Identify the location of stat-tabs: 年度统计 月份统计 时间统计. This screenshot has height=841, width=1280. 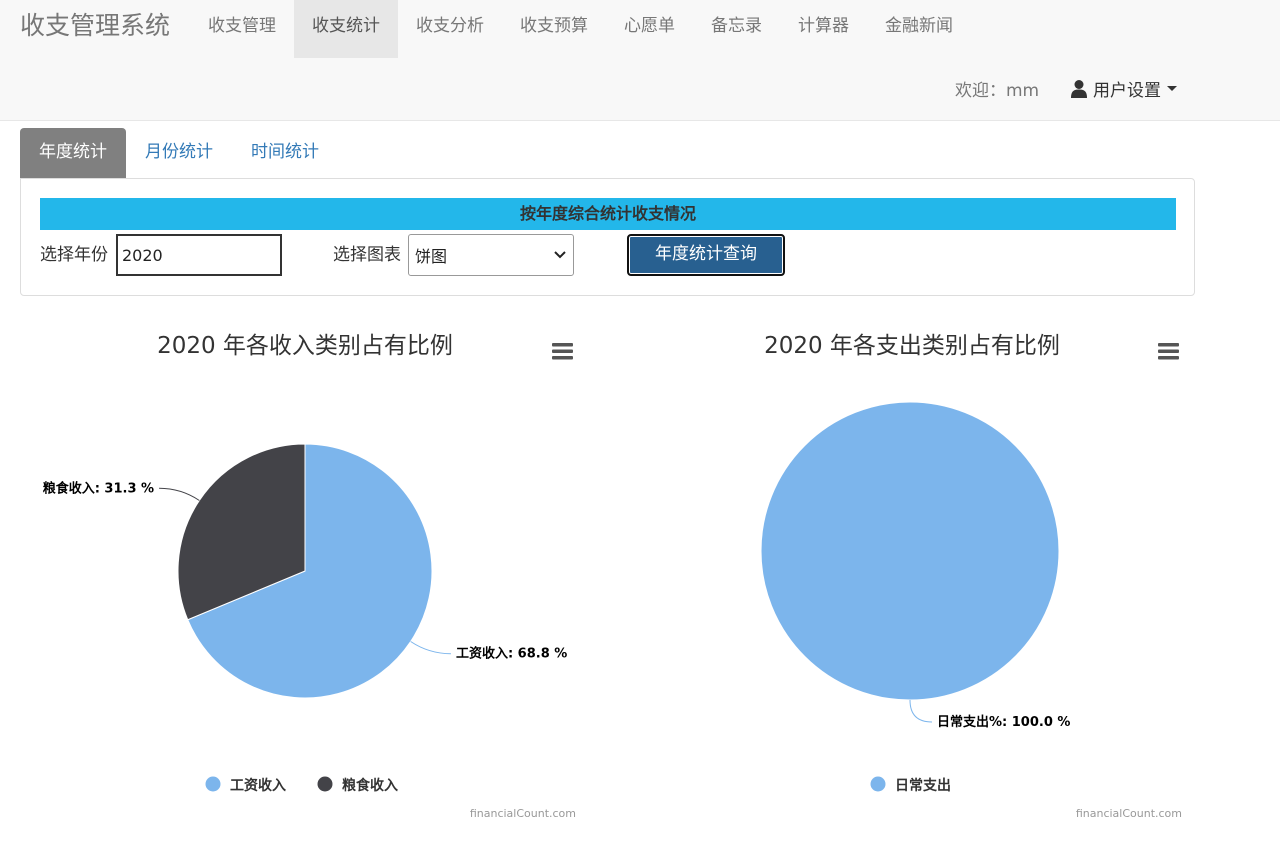
(179, 153).